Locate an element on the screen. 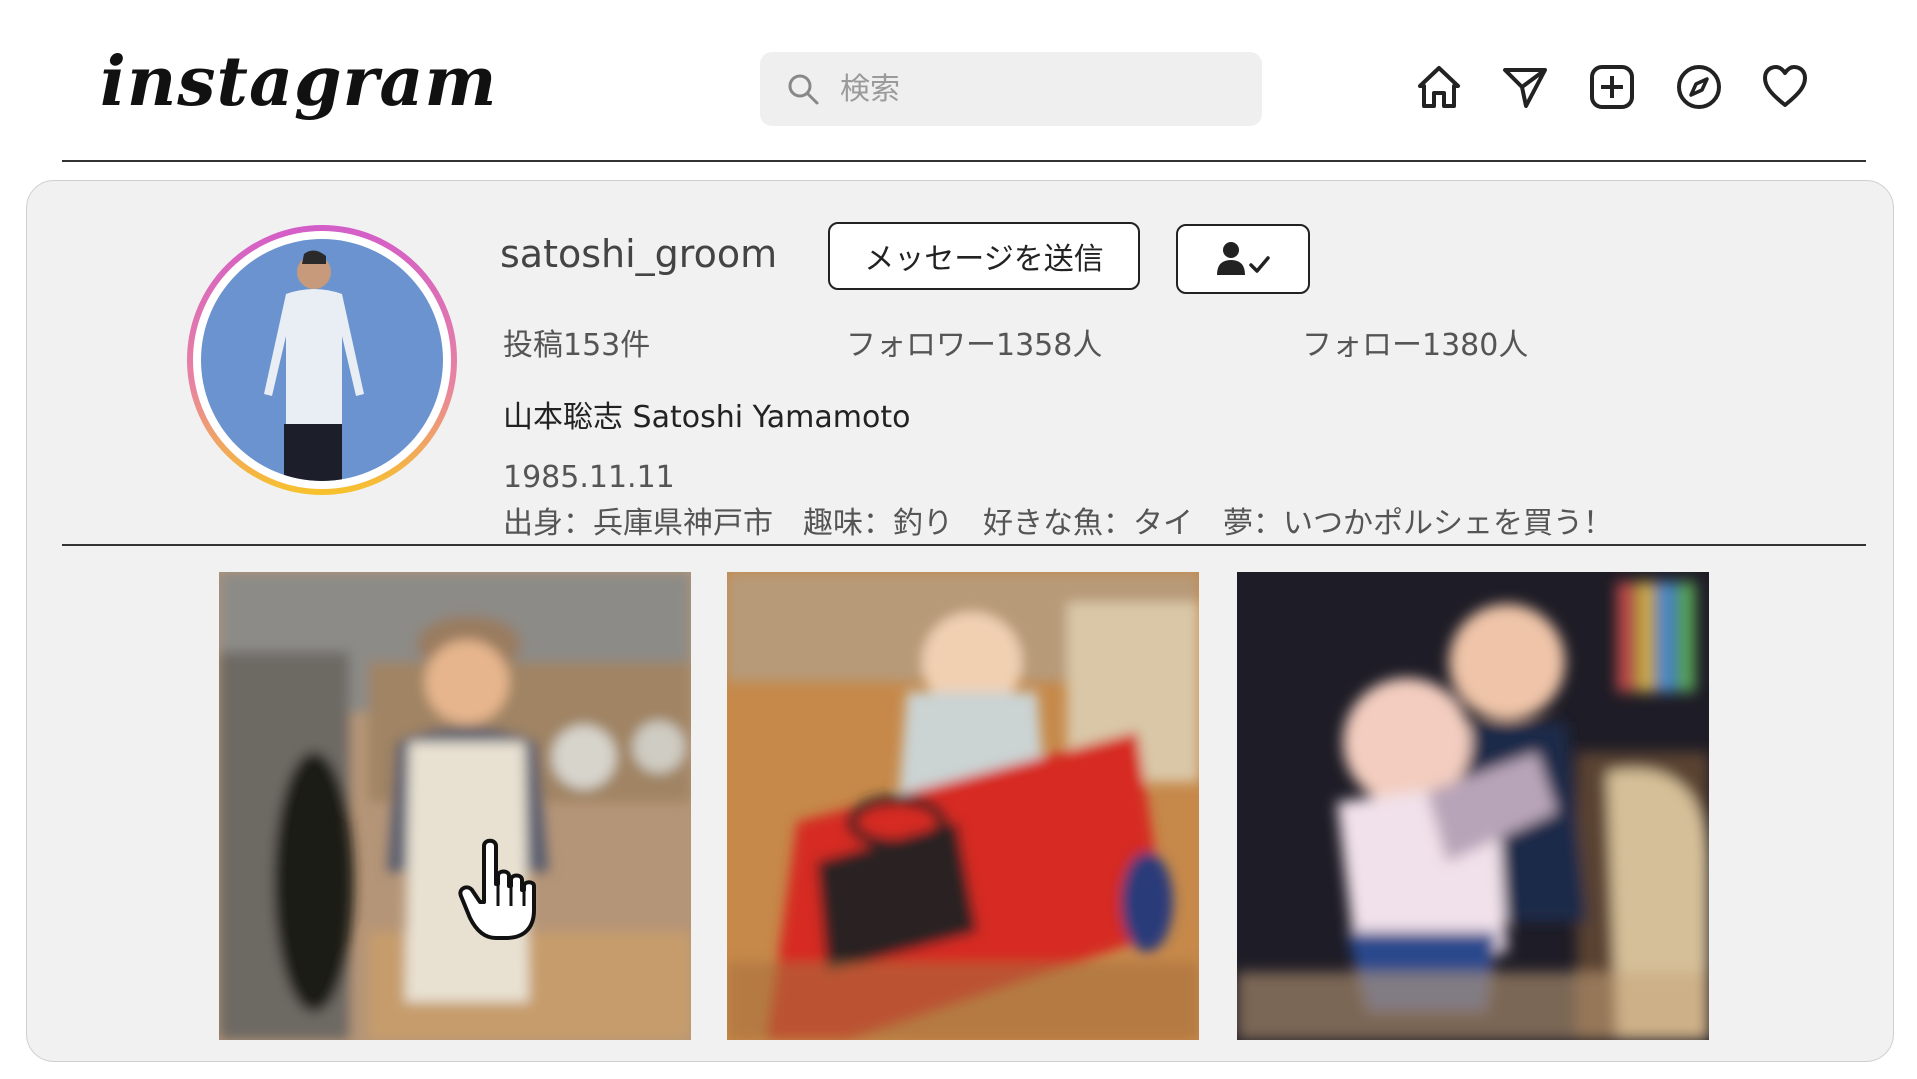 The image size is (1917, 1079). children-hug-photo is located at coordinates (1473, 806).